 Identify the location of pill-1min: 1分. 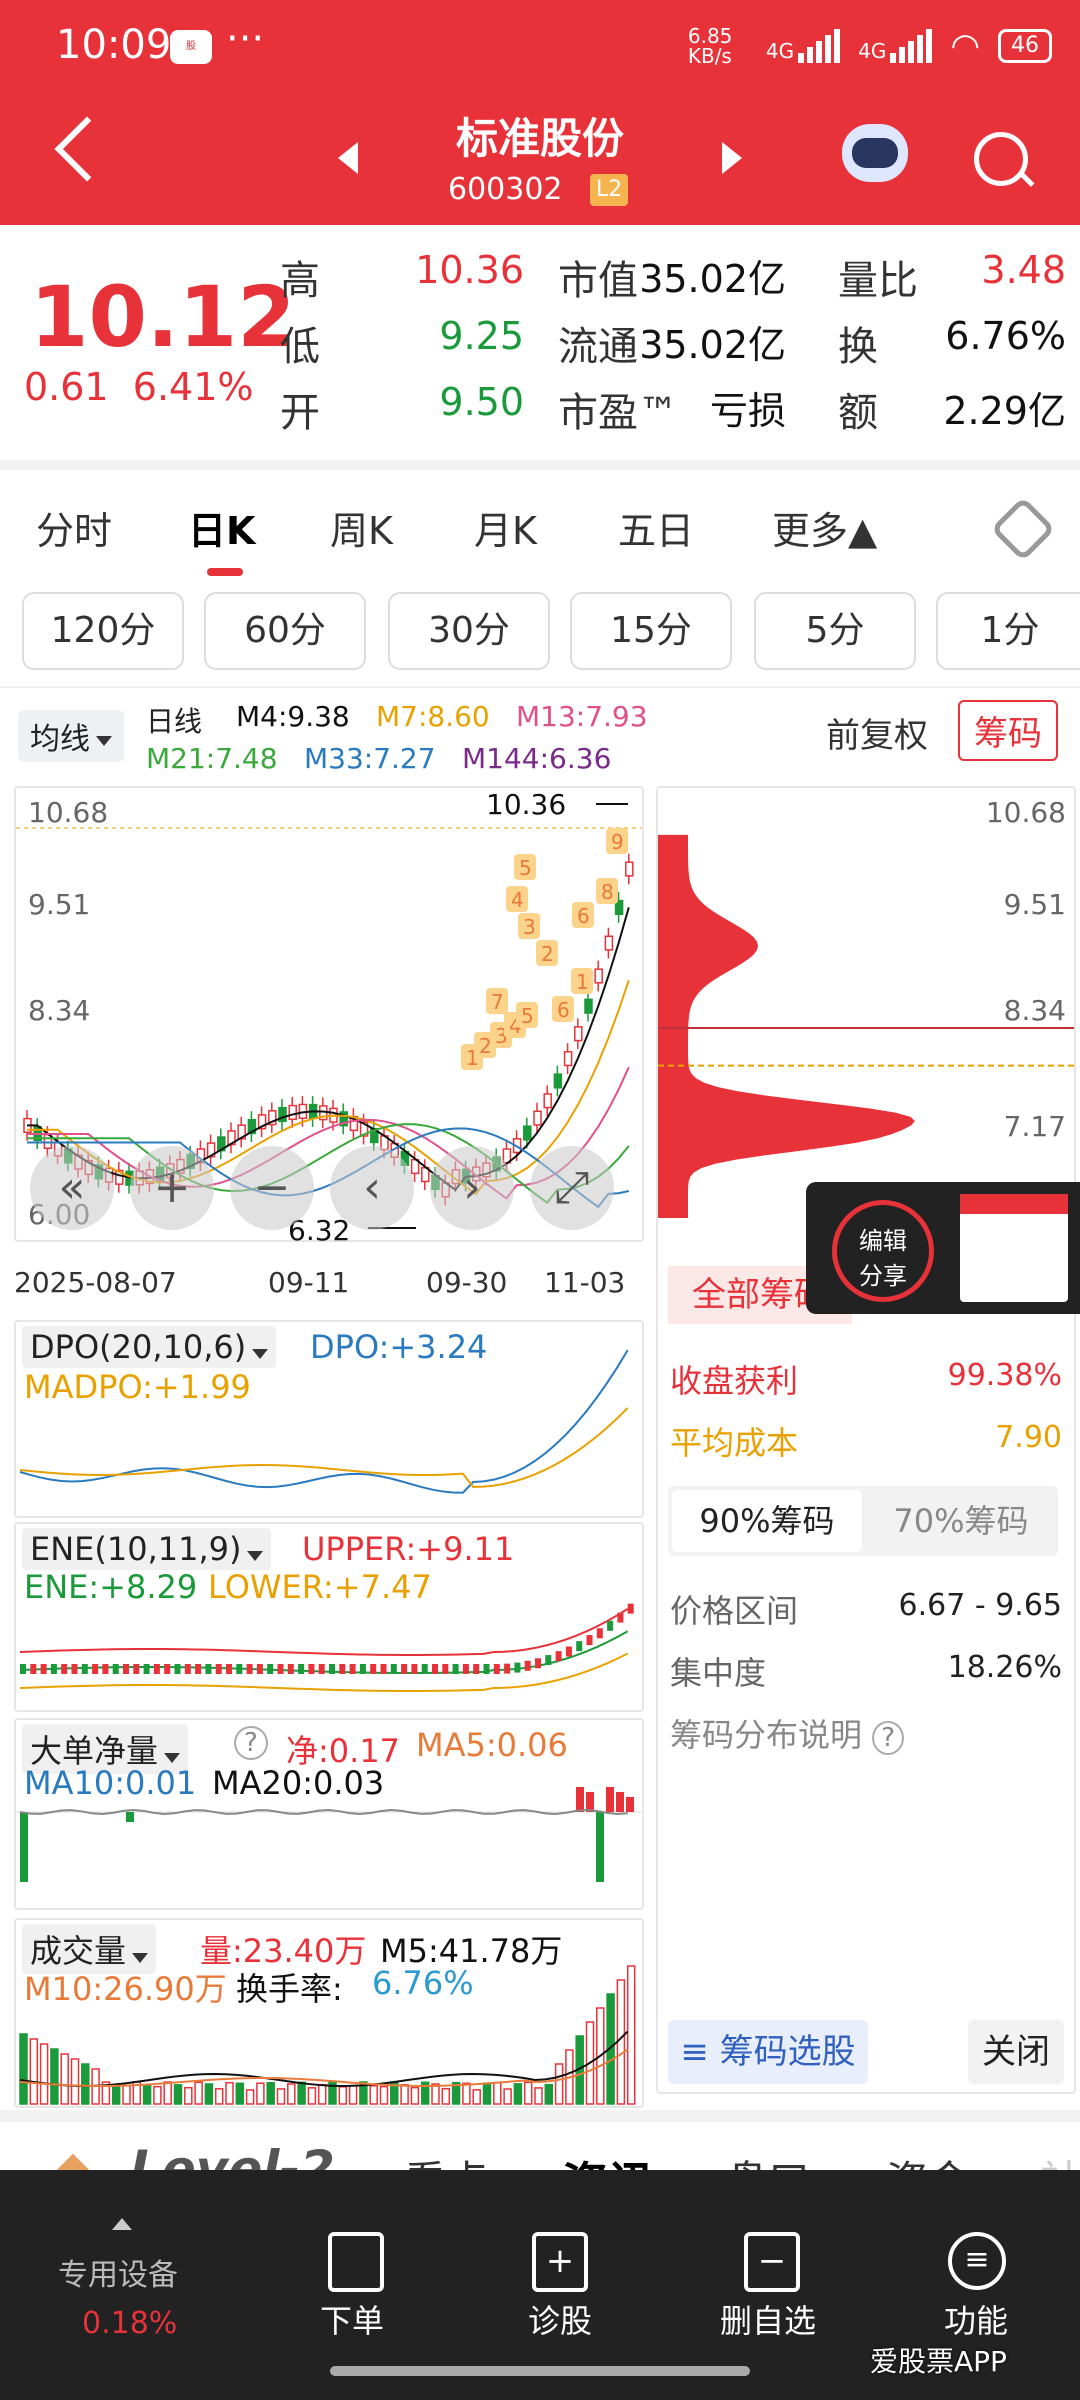
(1008, 631).